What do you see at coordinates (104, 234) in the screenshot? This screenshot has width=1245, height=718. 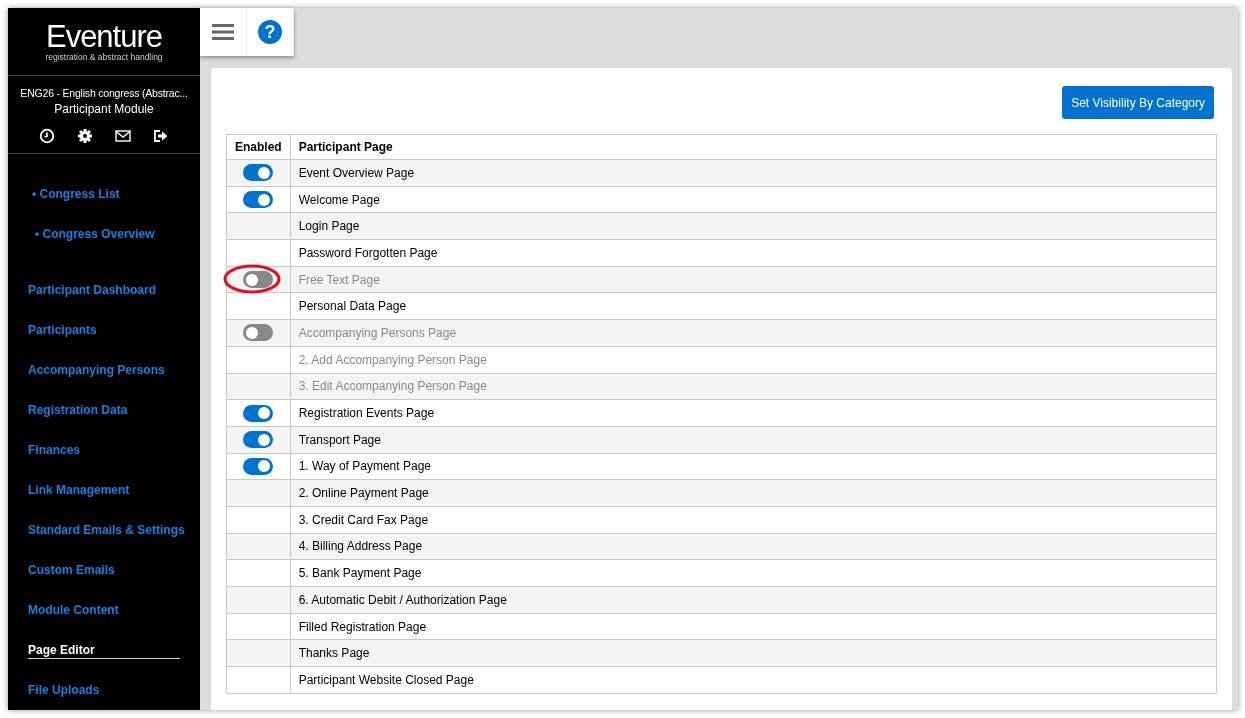 I see `sidebar-link: • Congress Overview` at bounding box center [104, 234].